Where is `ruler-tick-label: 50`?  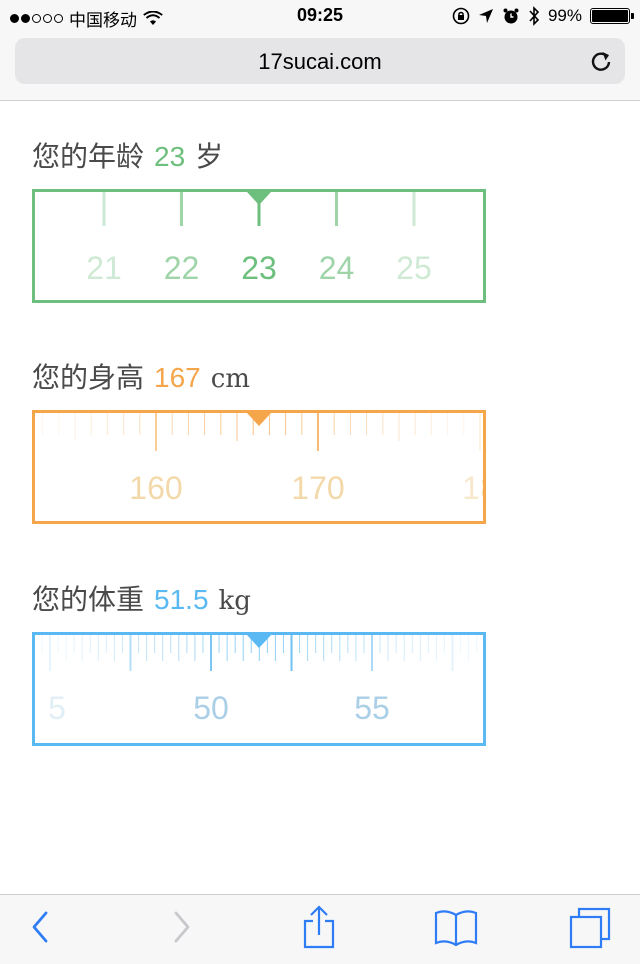
ruler-tick-label: 50 is located at coordinates (211, 708).